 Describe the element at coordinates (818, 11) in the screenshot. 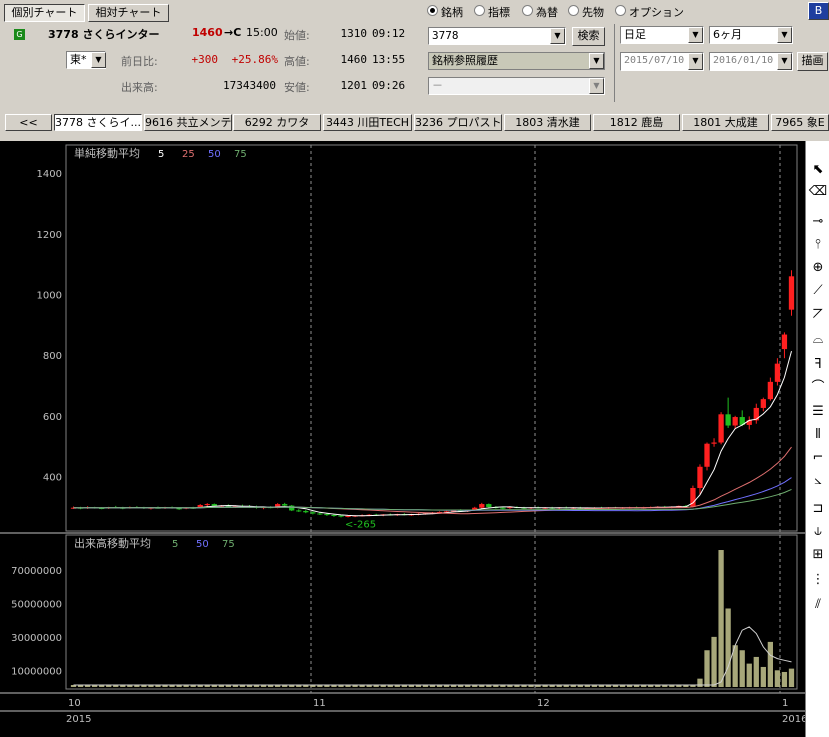

I see `corner-button: B` at that location.